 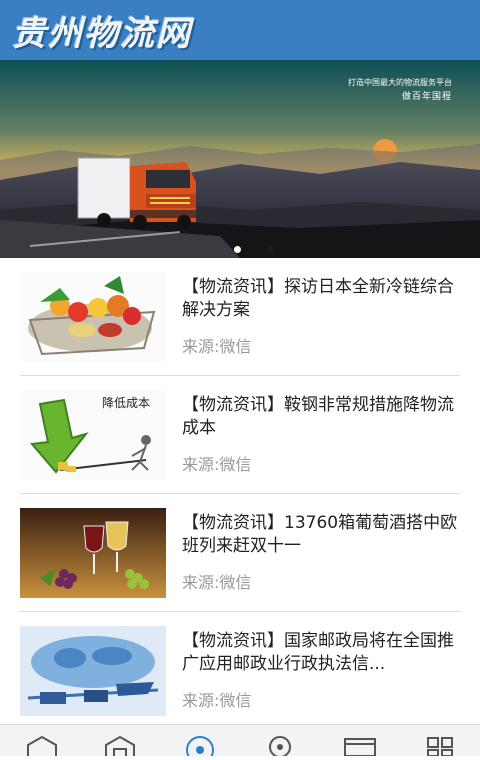 What do you see at coordinates (102, 30) in the screenshot?
I see `site-logo: 贵州物流网` at bounding box center [102, 30].